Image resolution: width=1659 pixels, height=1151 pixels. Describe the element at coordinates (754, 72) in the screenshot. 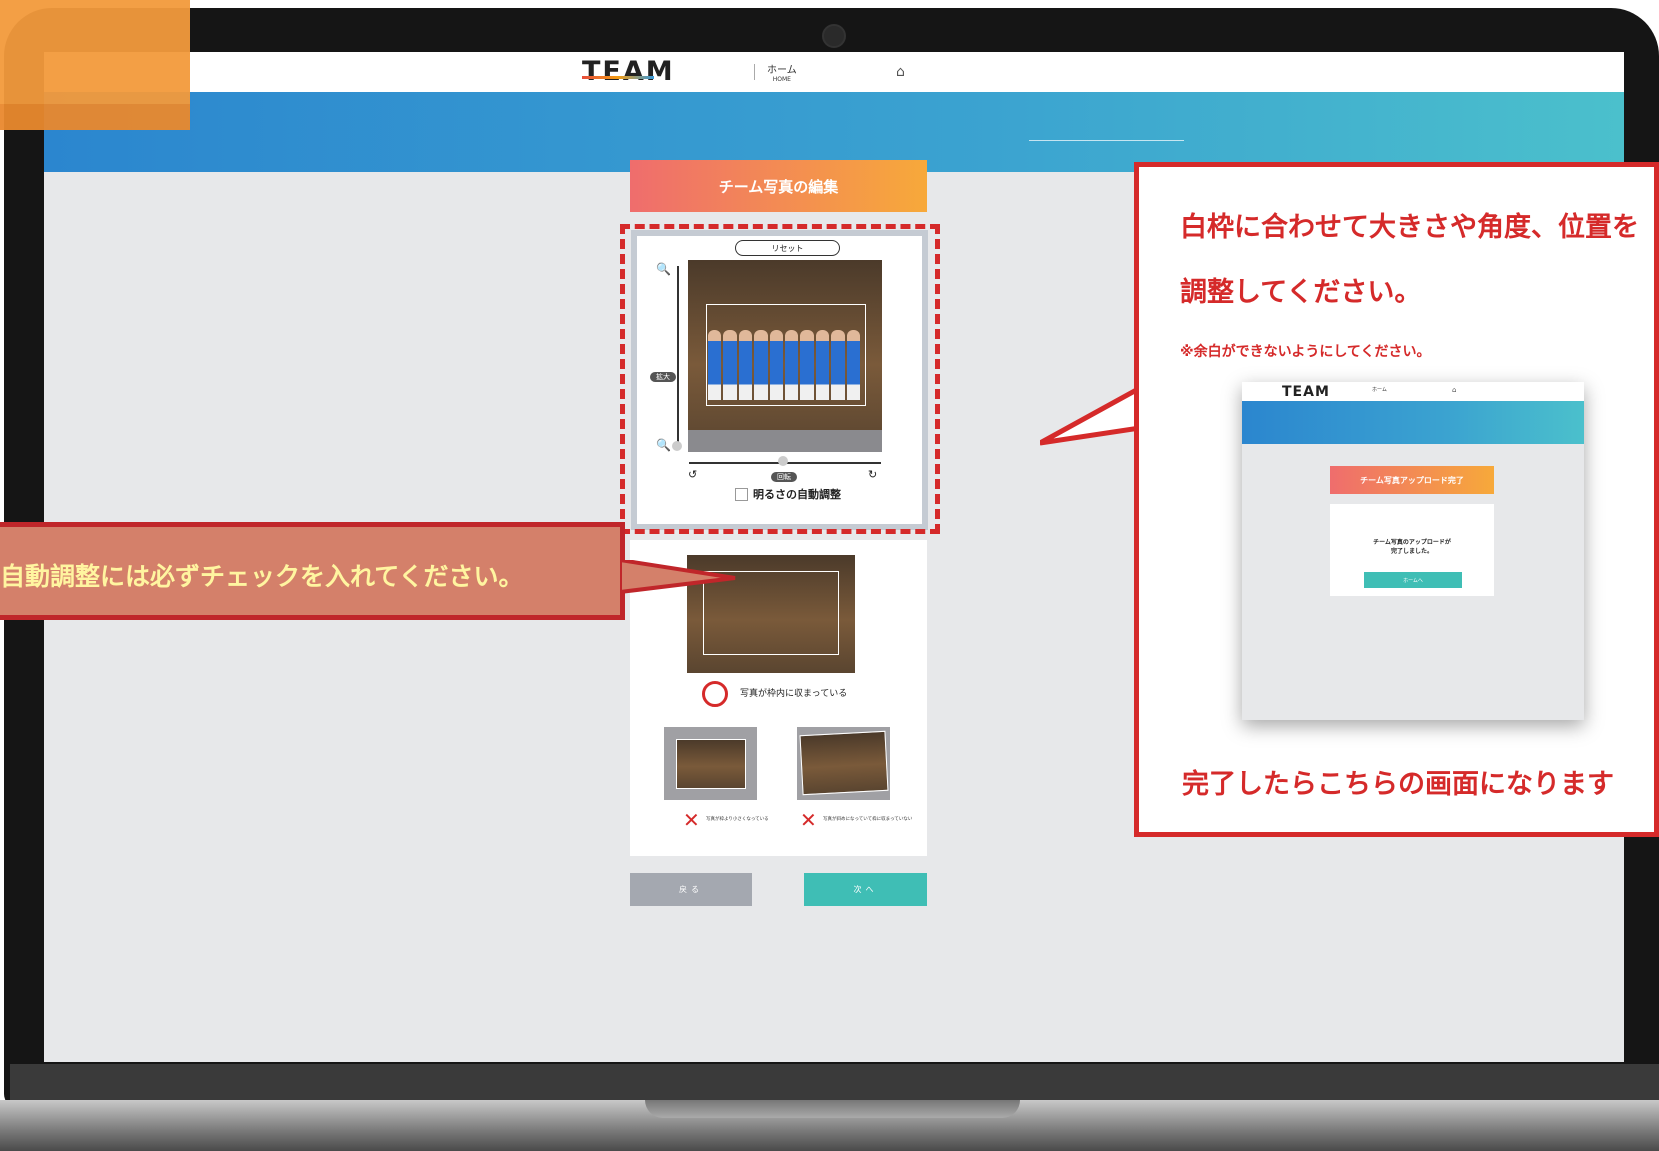

I see `nav-divider` at that location.